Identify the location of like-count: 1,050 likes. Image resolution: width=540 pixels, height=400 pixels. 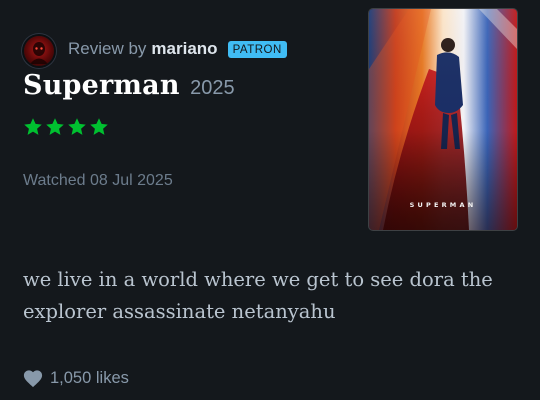
(75, 378).